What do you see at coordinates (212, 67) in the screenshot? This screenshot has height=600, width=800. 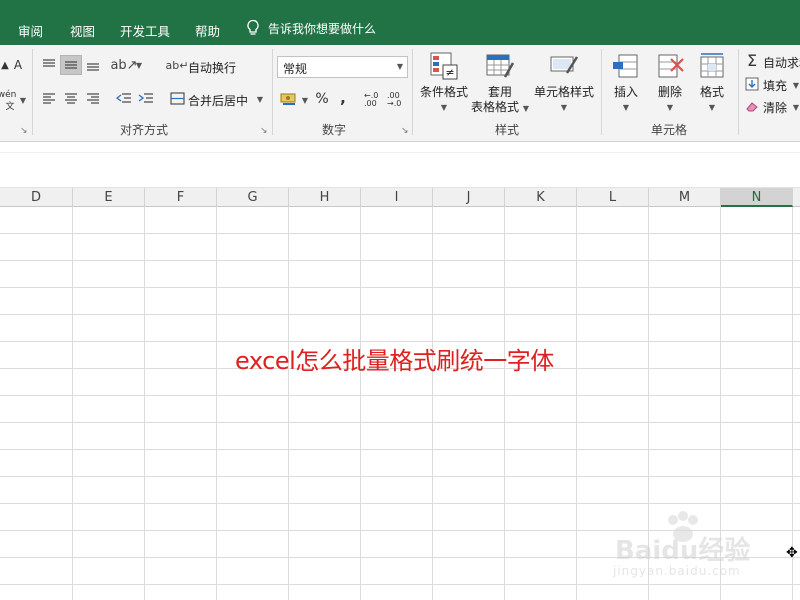 I see `wrap-text-button: 自动换行` at bounding box center [212, 67].